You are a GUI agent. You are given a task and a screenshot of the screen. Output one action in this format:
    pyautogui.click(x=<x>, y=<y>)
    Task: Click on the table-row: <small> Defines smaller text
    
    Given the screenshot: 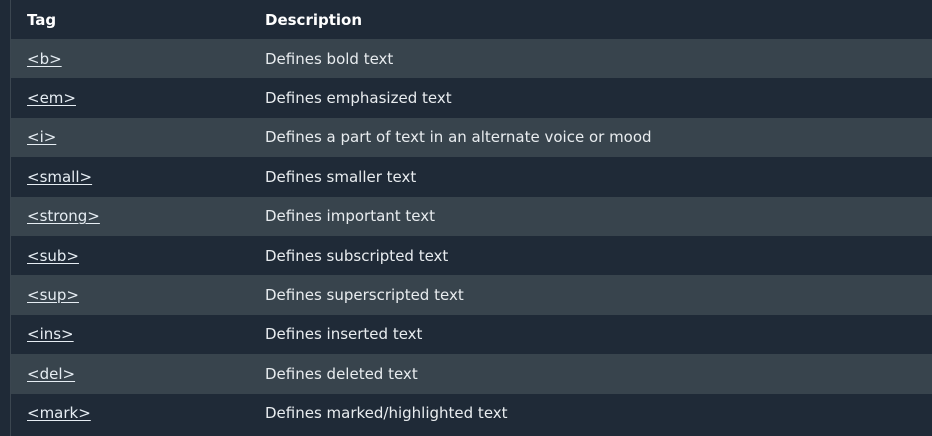 What is the action you would take?
    pyautogui.click(x=471, y=177)
    